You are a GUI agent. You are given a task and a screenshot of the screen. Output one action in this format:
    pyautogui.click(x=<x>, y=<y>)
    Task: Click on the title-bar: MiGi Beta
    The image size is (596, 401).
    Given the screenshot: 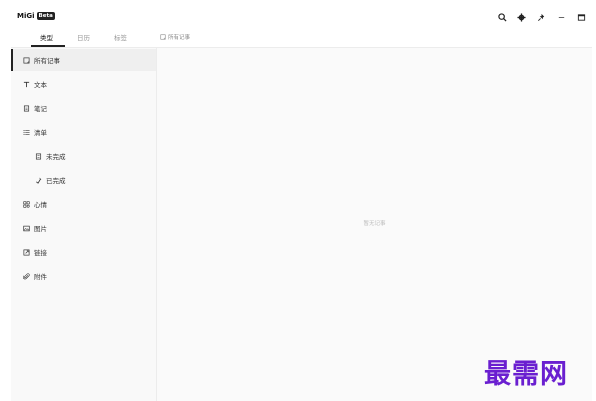 What is the action you would take?
    pyautogui.click(x=301, y=17)
    